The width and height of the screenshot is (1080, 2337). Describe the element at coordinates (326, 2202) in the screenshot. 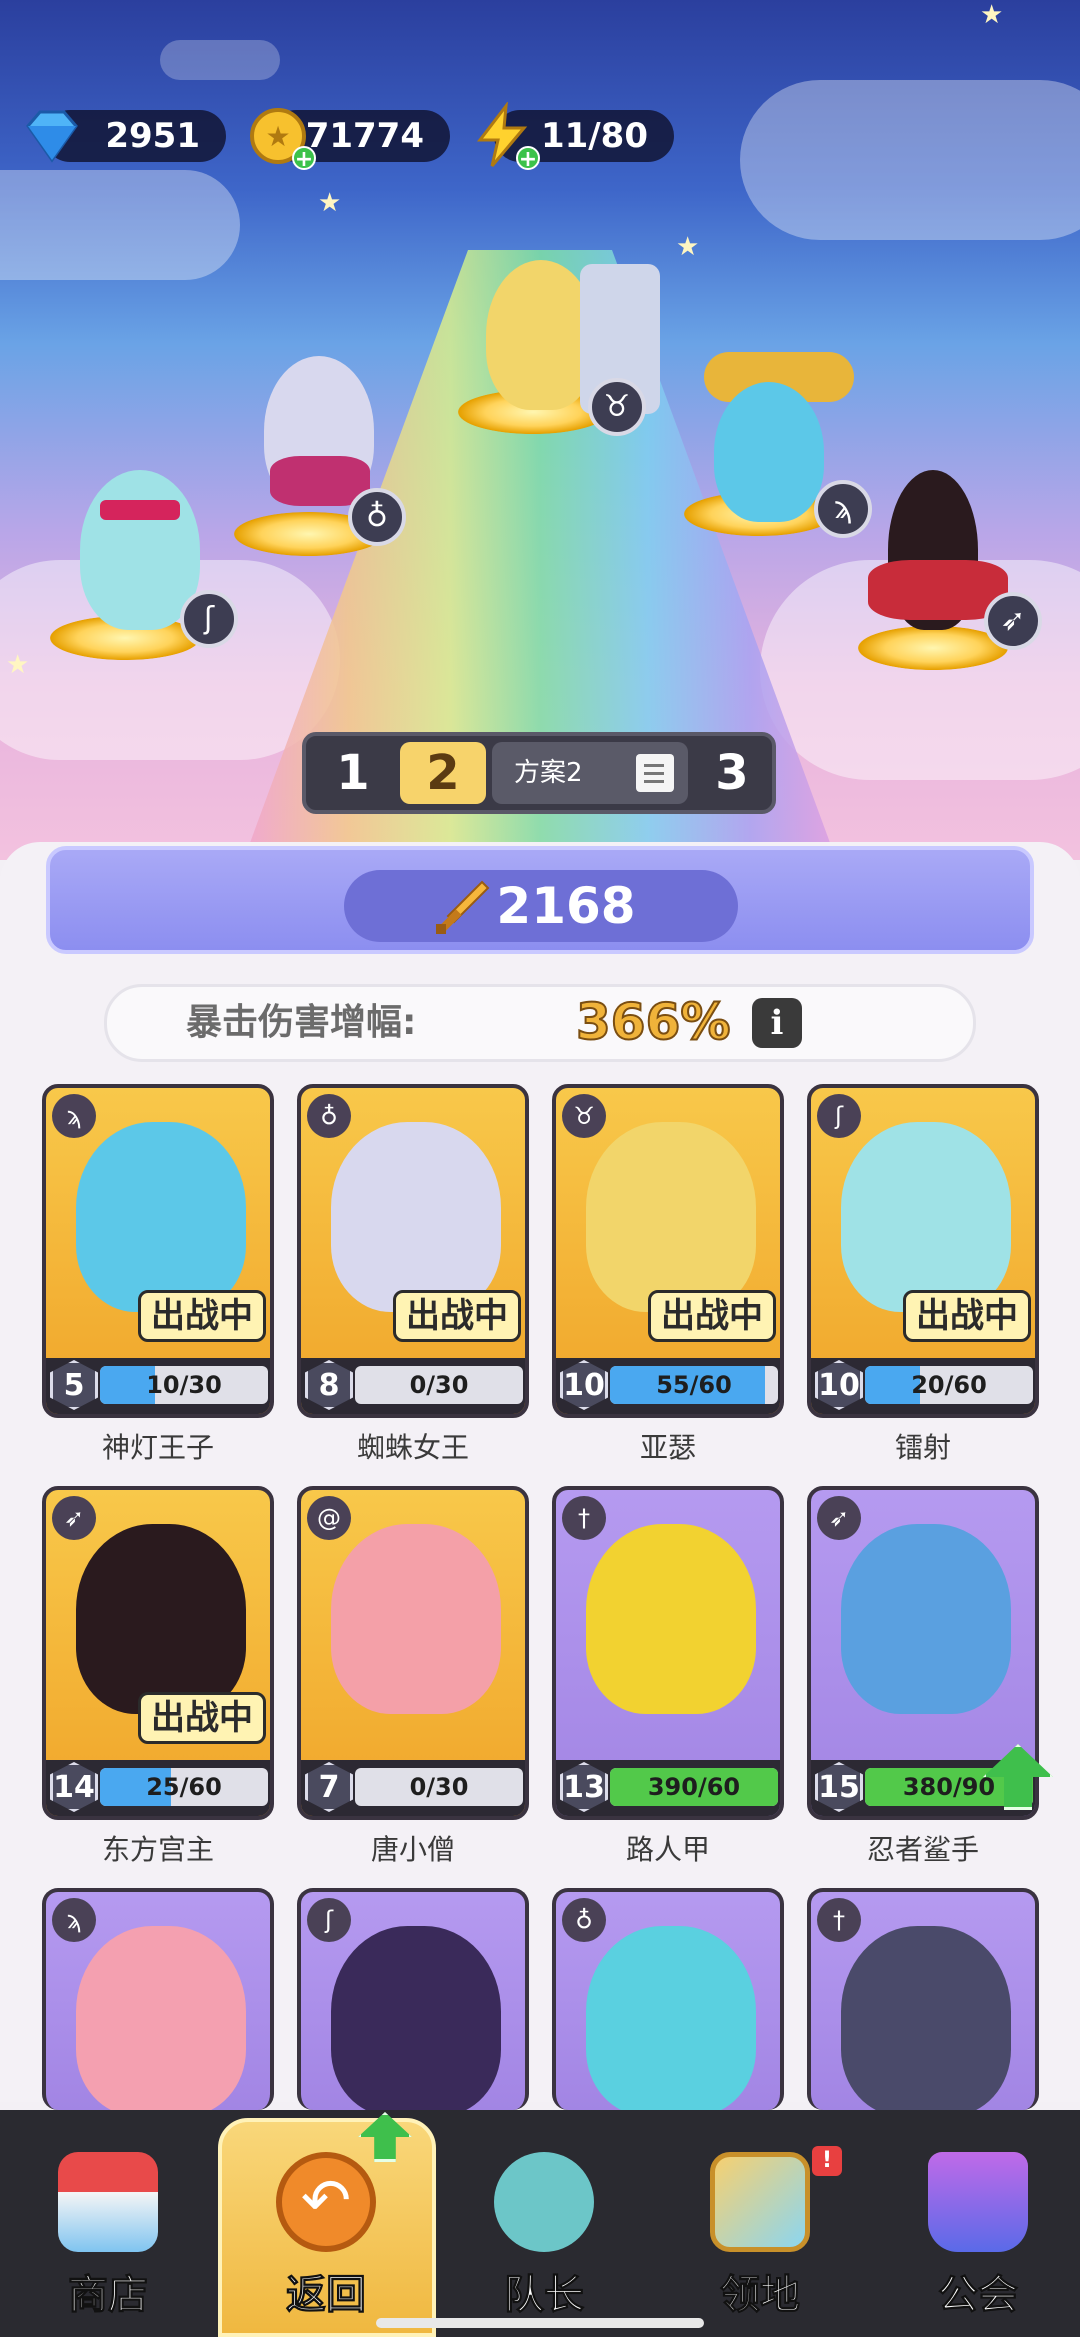

I see `back-arrow-icon: ↶` at that location.